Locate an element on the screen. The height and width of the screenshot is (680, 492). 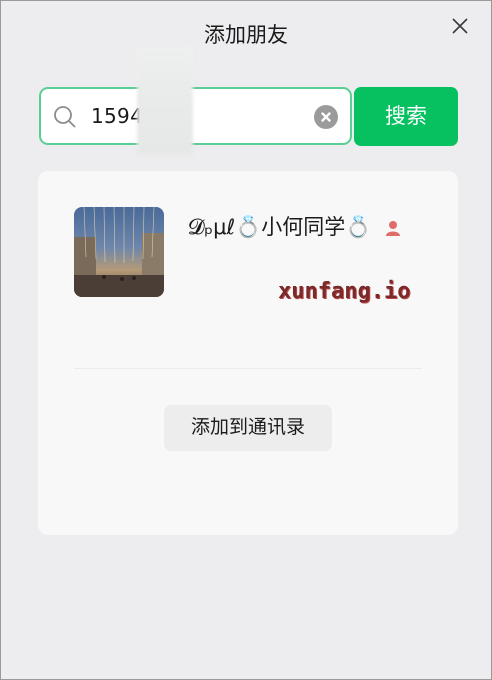
avatar is located at coordinates (119, 252).